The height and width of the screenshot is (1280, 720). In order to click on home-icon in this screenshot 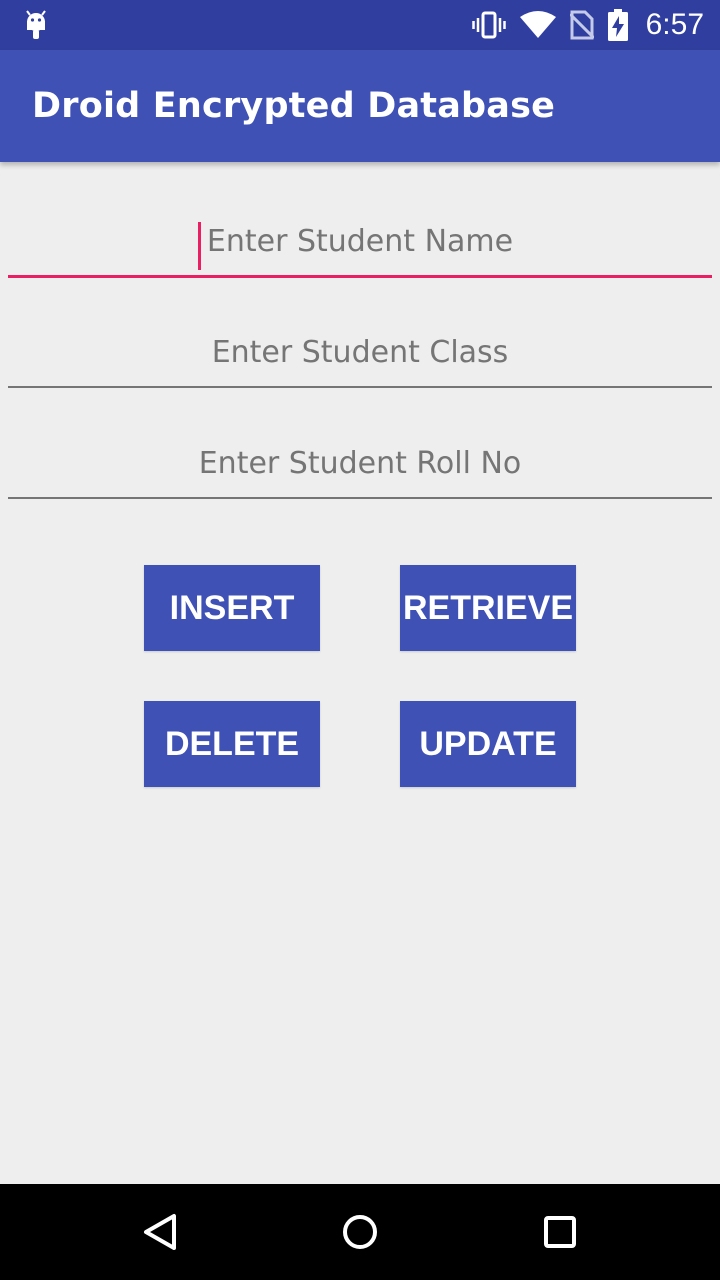, I will do `click(360, 1232)`.